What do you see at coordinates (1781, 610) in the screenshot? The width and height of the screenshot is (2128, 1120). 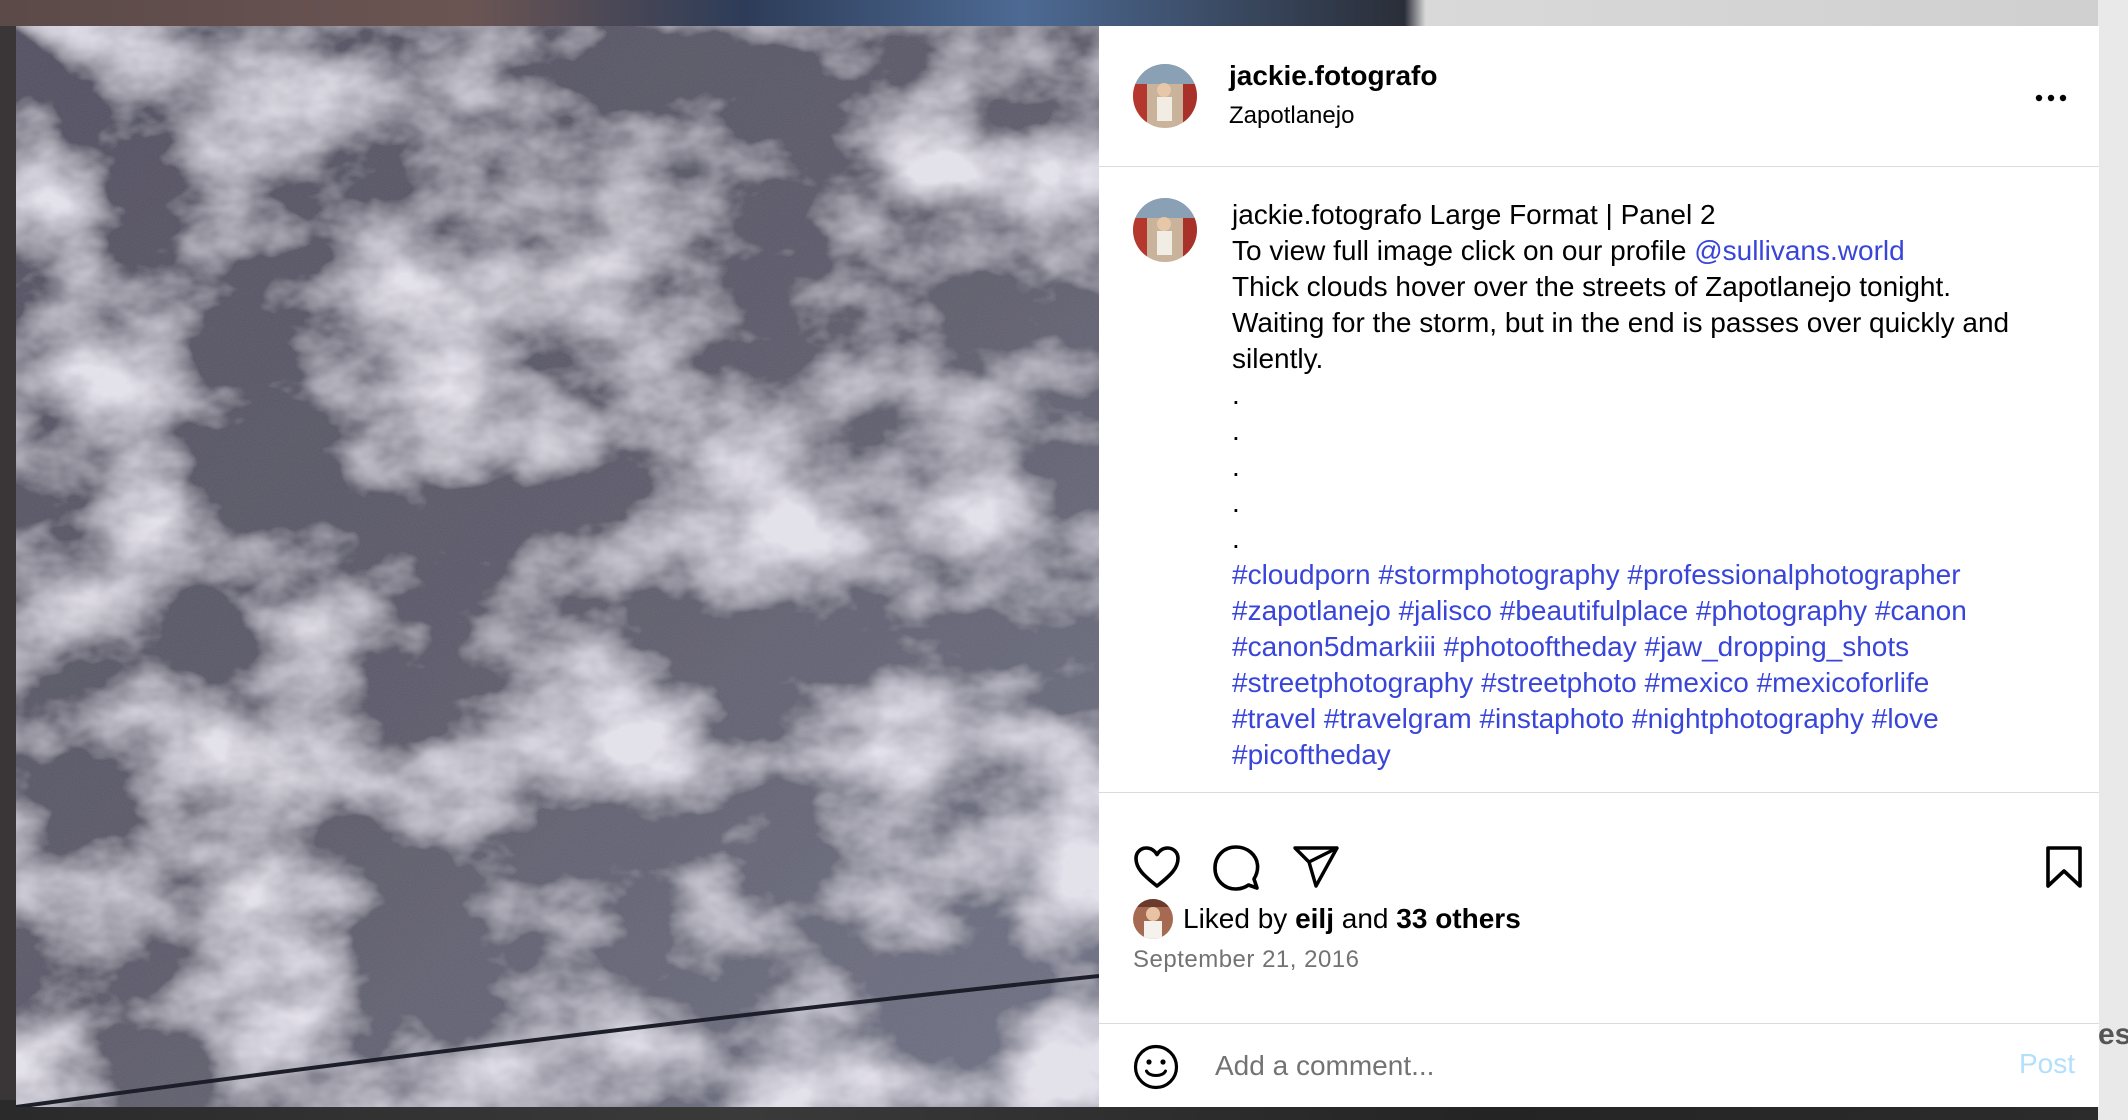 I see `hashtag-link: #photography` at bounding box center [1781, 610].